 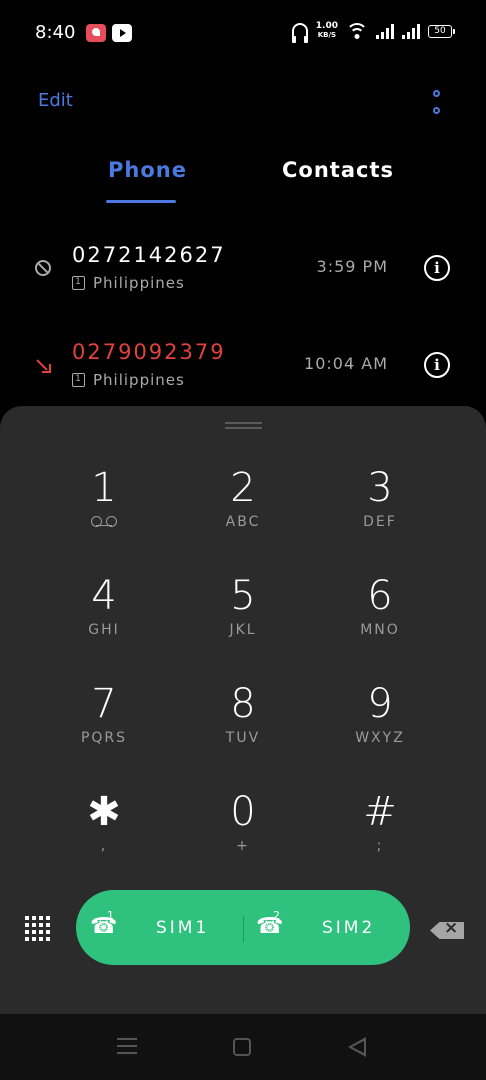 I want to click on notification-app-icon, so click(x=96, y=33).